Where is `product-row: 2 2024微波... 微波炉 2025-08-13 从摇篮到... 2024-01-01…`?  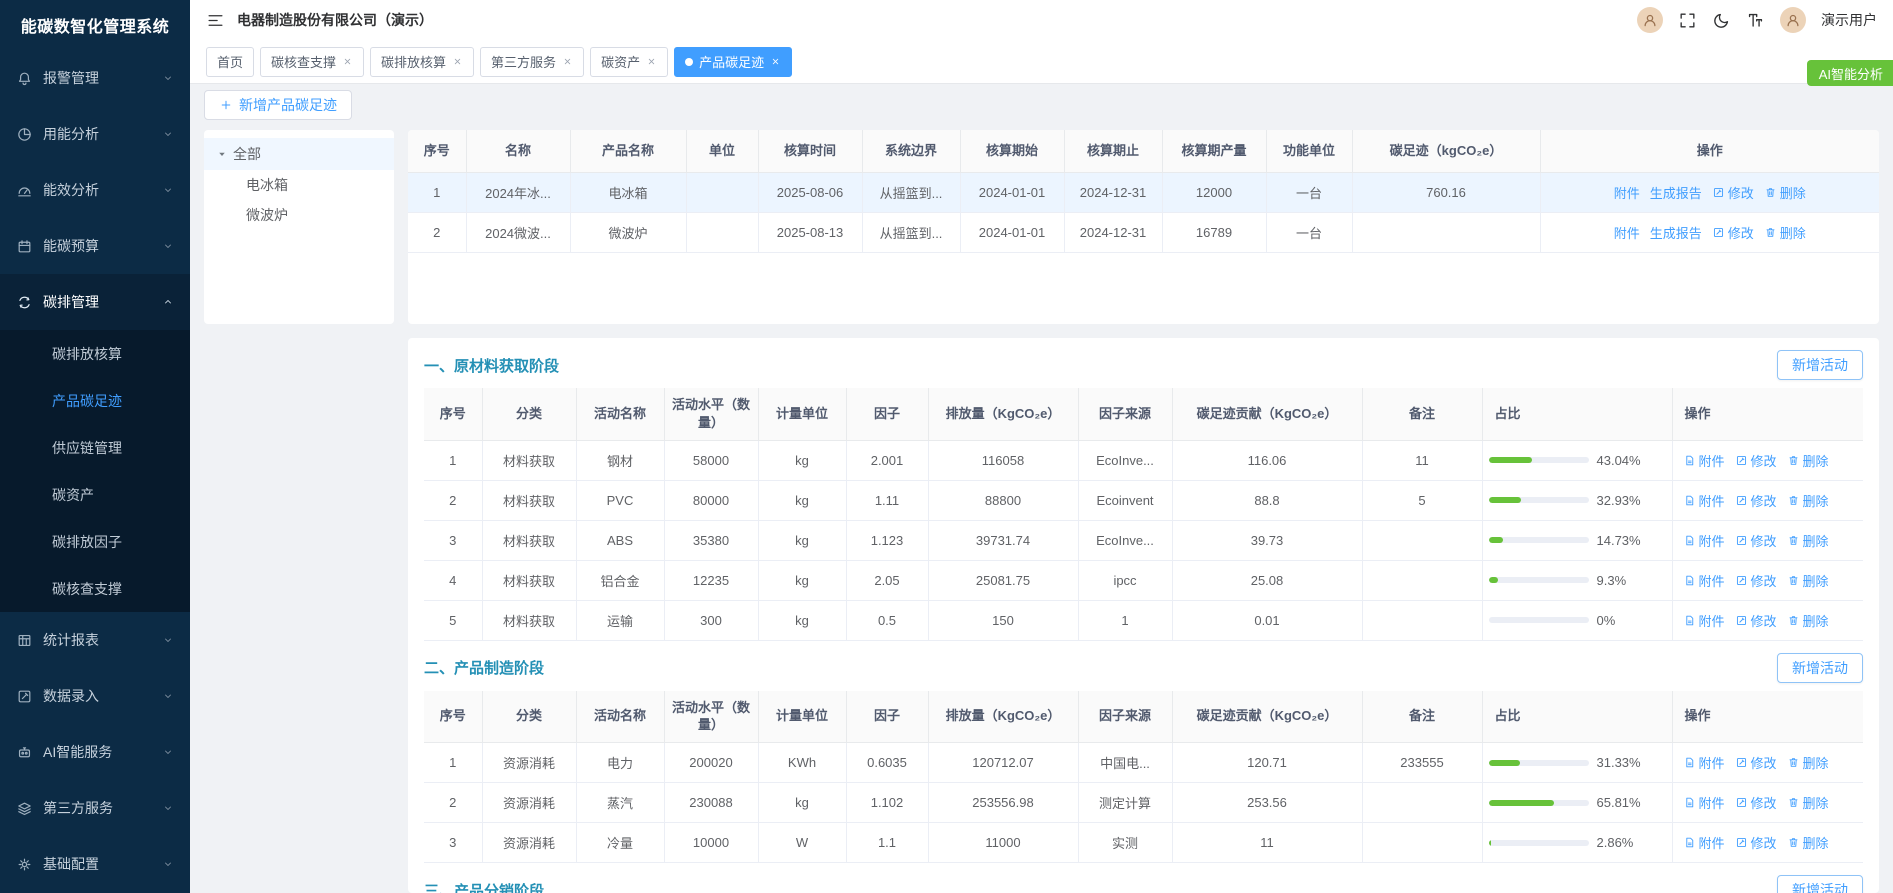 product-row: 2 2024微波... 微波炉 2025-08-13 从摇篮到... 2024-01-01… is located at coordinates (1143, 232).